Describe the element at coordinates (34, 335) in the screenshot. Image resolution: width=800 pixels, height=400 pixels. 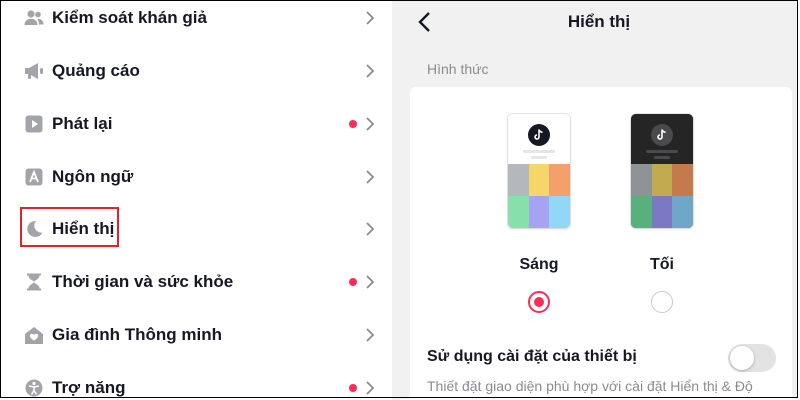
I see `home-heart-icon` at that location.